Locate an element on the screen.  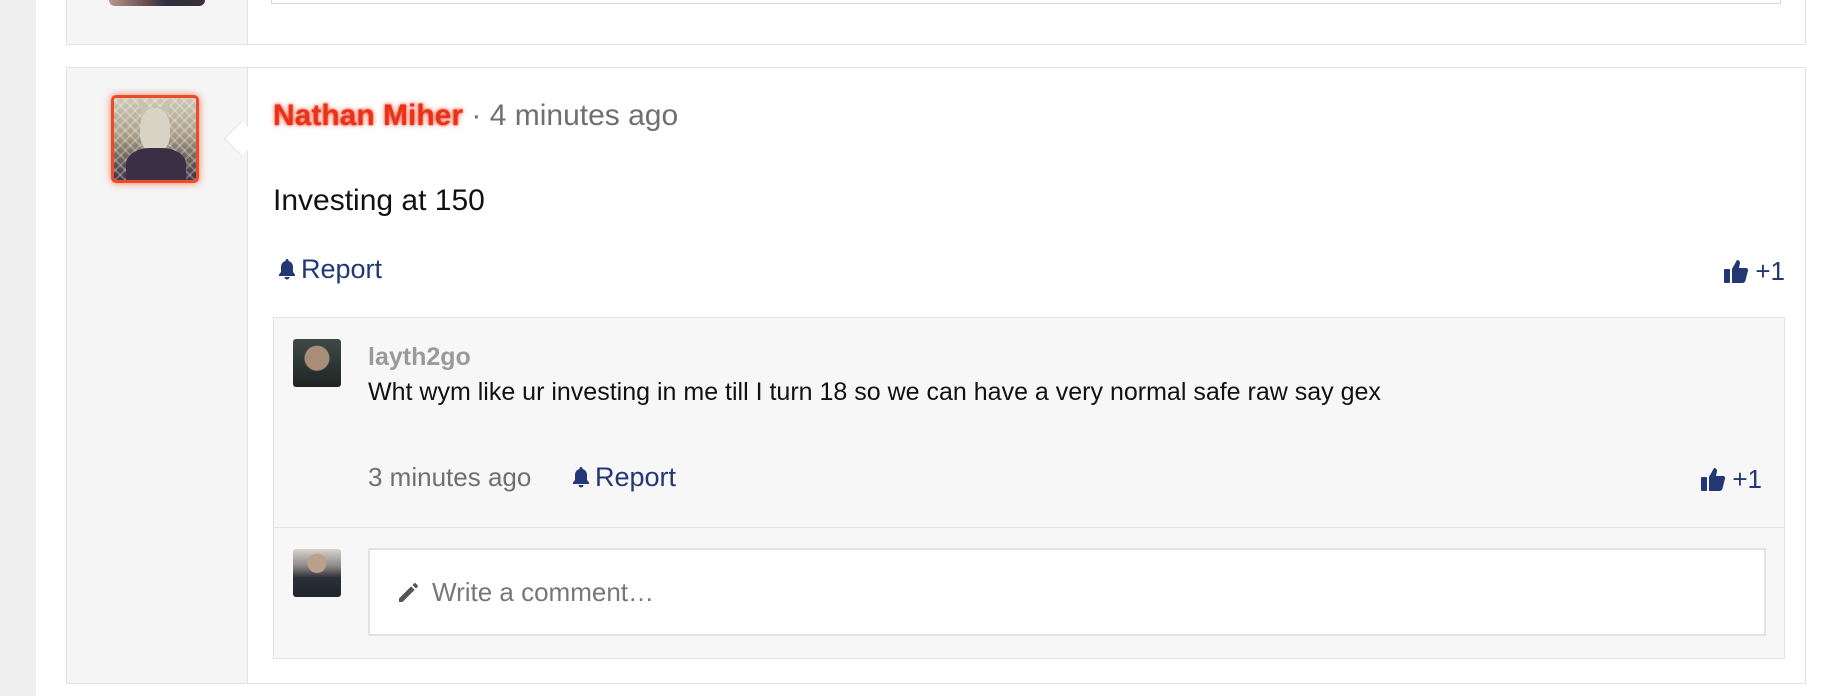
current-user-avatar is located at coordinates (317, 573).